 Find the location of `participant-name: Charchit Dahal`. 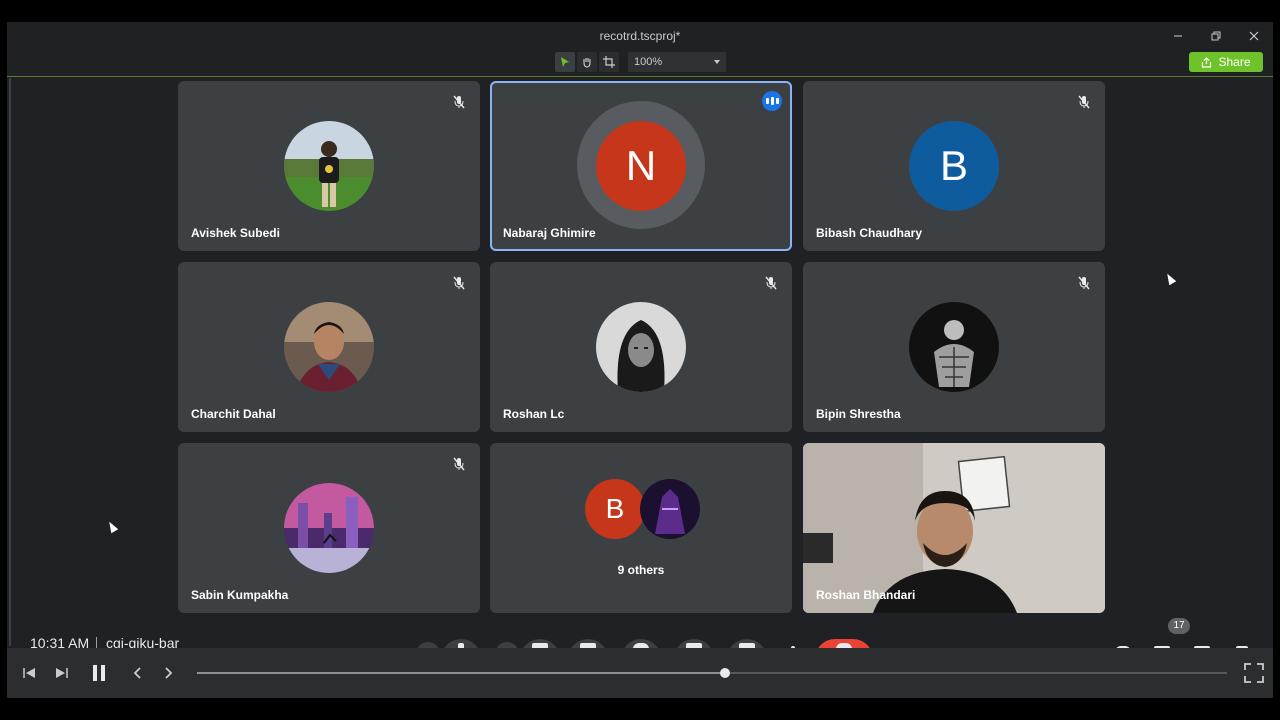

participant-name: Charchit Dahal is located at coordinates (233, 414).